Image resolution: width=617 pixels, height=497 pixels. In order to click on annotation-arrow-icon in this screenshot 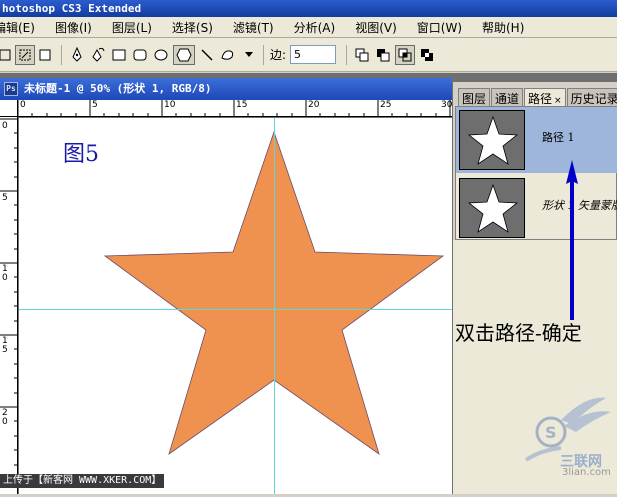, I will do `click(572, 240)`.